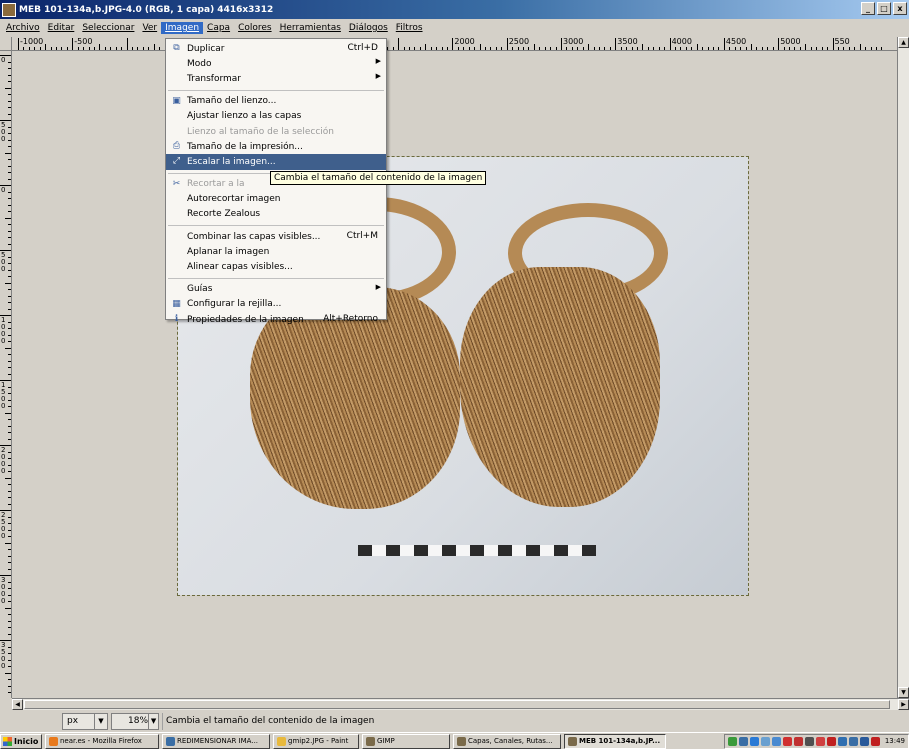  I want to click on horizontal-scrollbar: ◀ ▶, so click(460, 704).